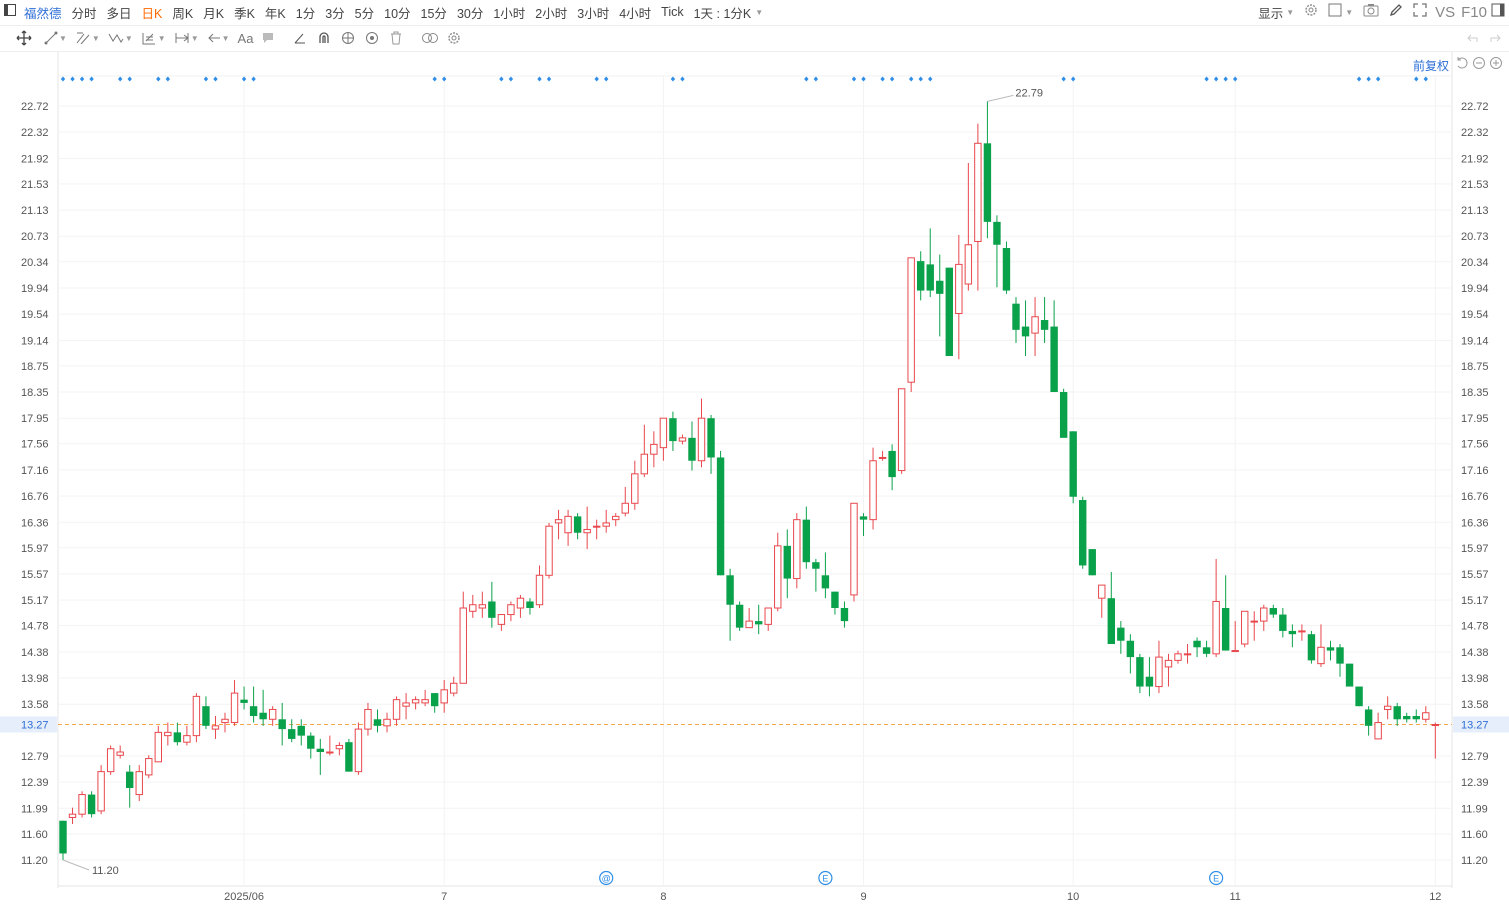  What do you see at coordinates (723, 12) in the screenshot?
I see `period-18: 1天 : 1分K` at bounding box center [723, 12].